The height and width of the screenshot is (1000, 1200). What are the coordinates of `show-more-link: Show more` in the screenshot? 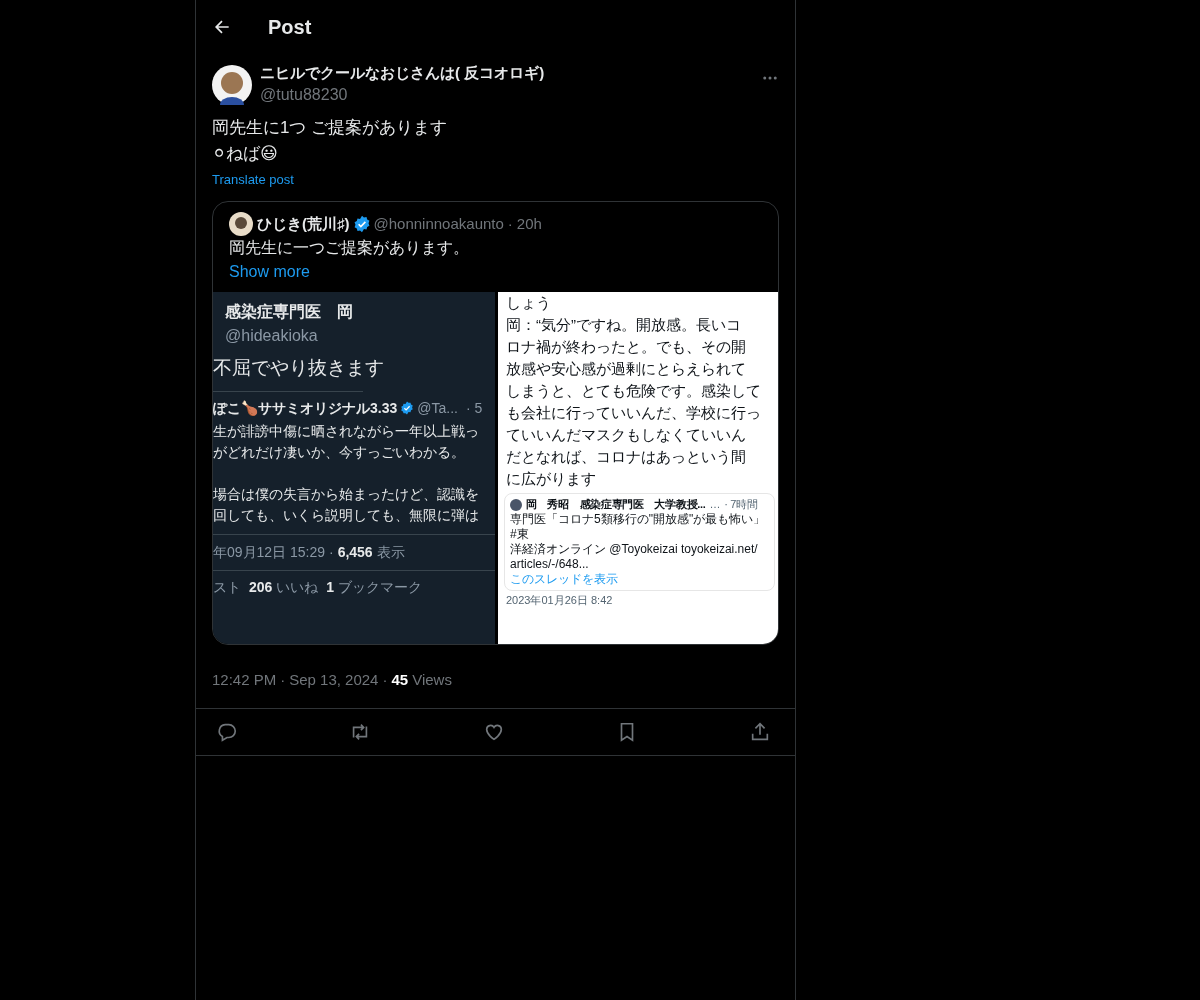 It's located at (269, 272).